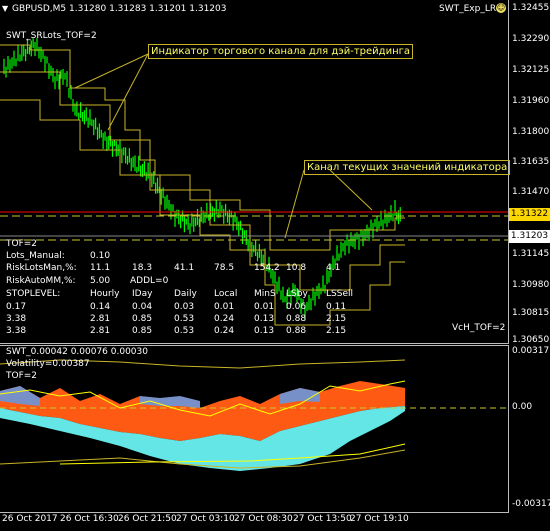 The height and width of the screenshot is (531, 550). What do you see at coordinates (339, 294) in the screenshot?
I see `col-header: LSSell` at bounding box center [339, 294].